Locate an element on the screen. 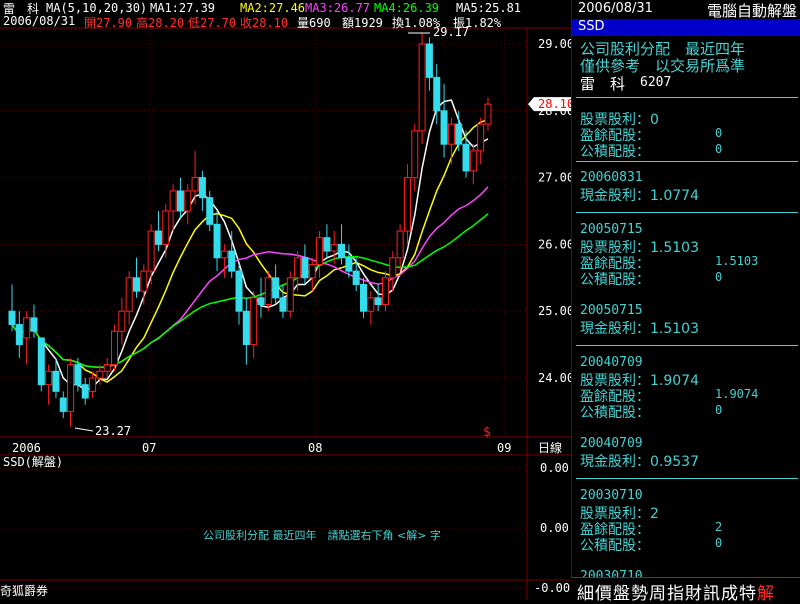 This screenshot has width=800, height=604. cash-dividend: 現金股利：0.9537 is located at coordinates (639, 462).